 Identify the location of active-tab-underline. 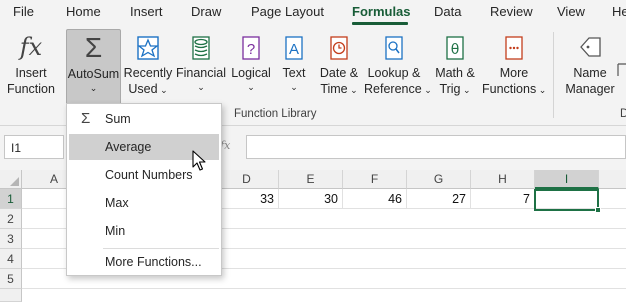
(380, 23).